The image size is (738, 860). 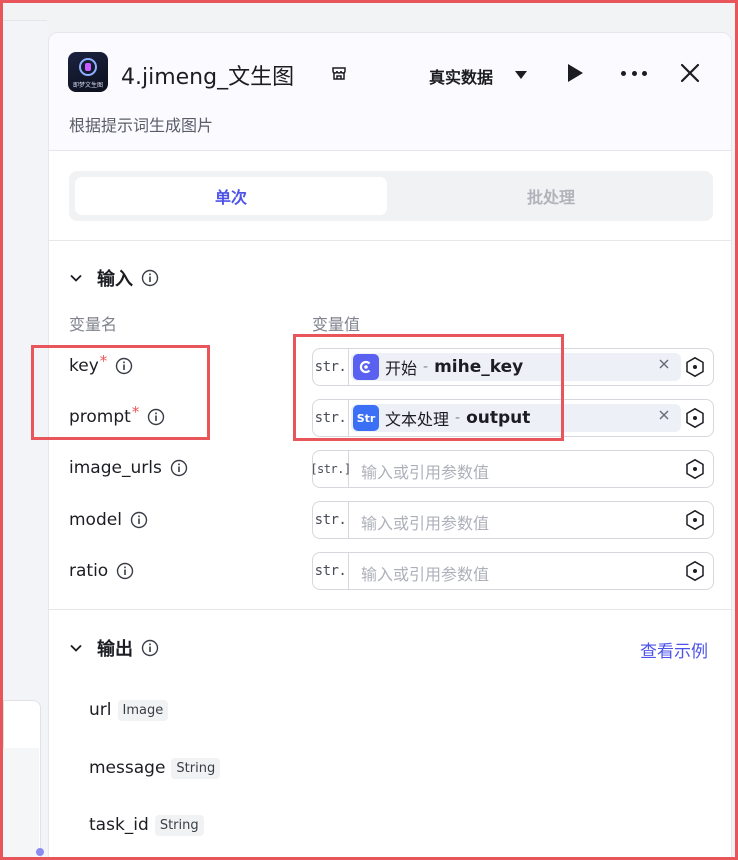 What do you see at coordinates (143, 710) in the screenshot?
I see `output-type-badge: Image` at bounding box center [143, 710].